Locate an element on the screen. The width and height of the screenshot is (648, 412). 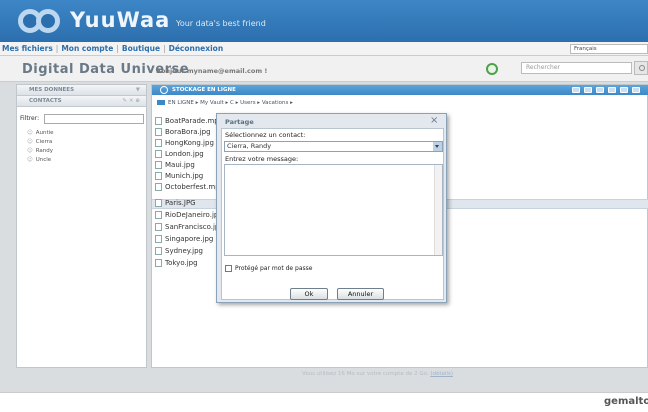
file-item: BoatParade.mp4 is located at coordinates (190, 121).